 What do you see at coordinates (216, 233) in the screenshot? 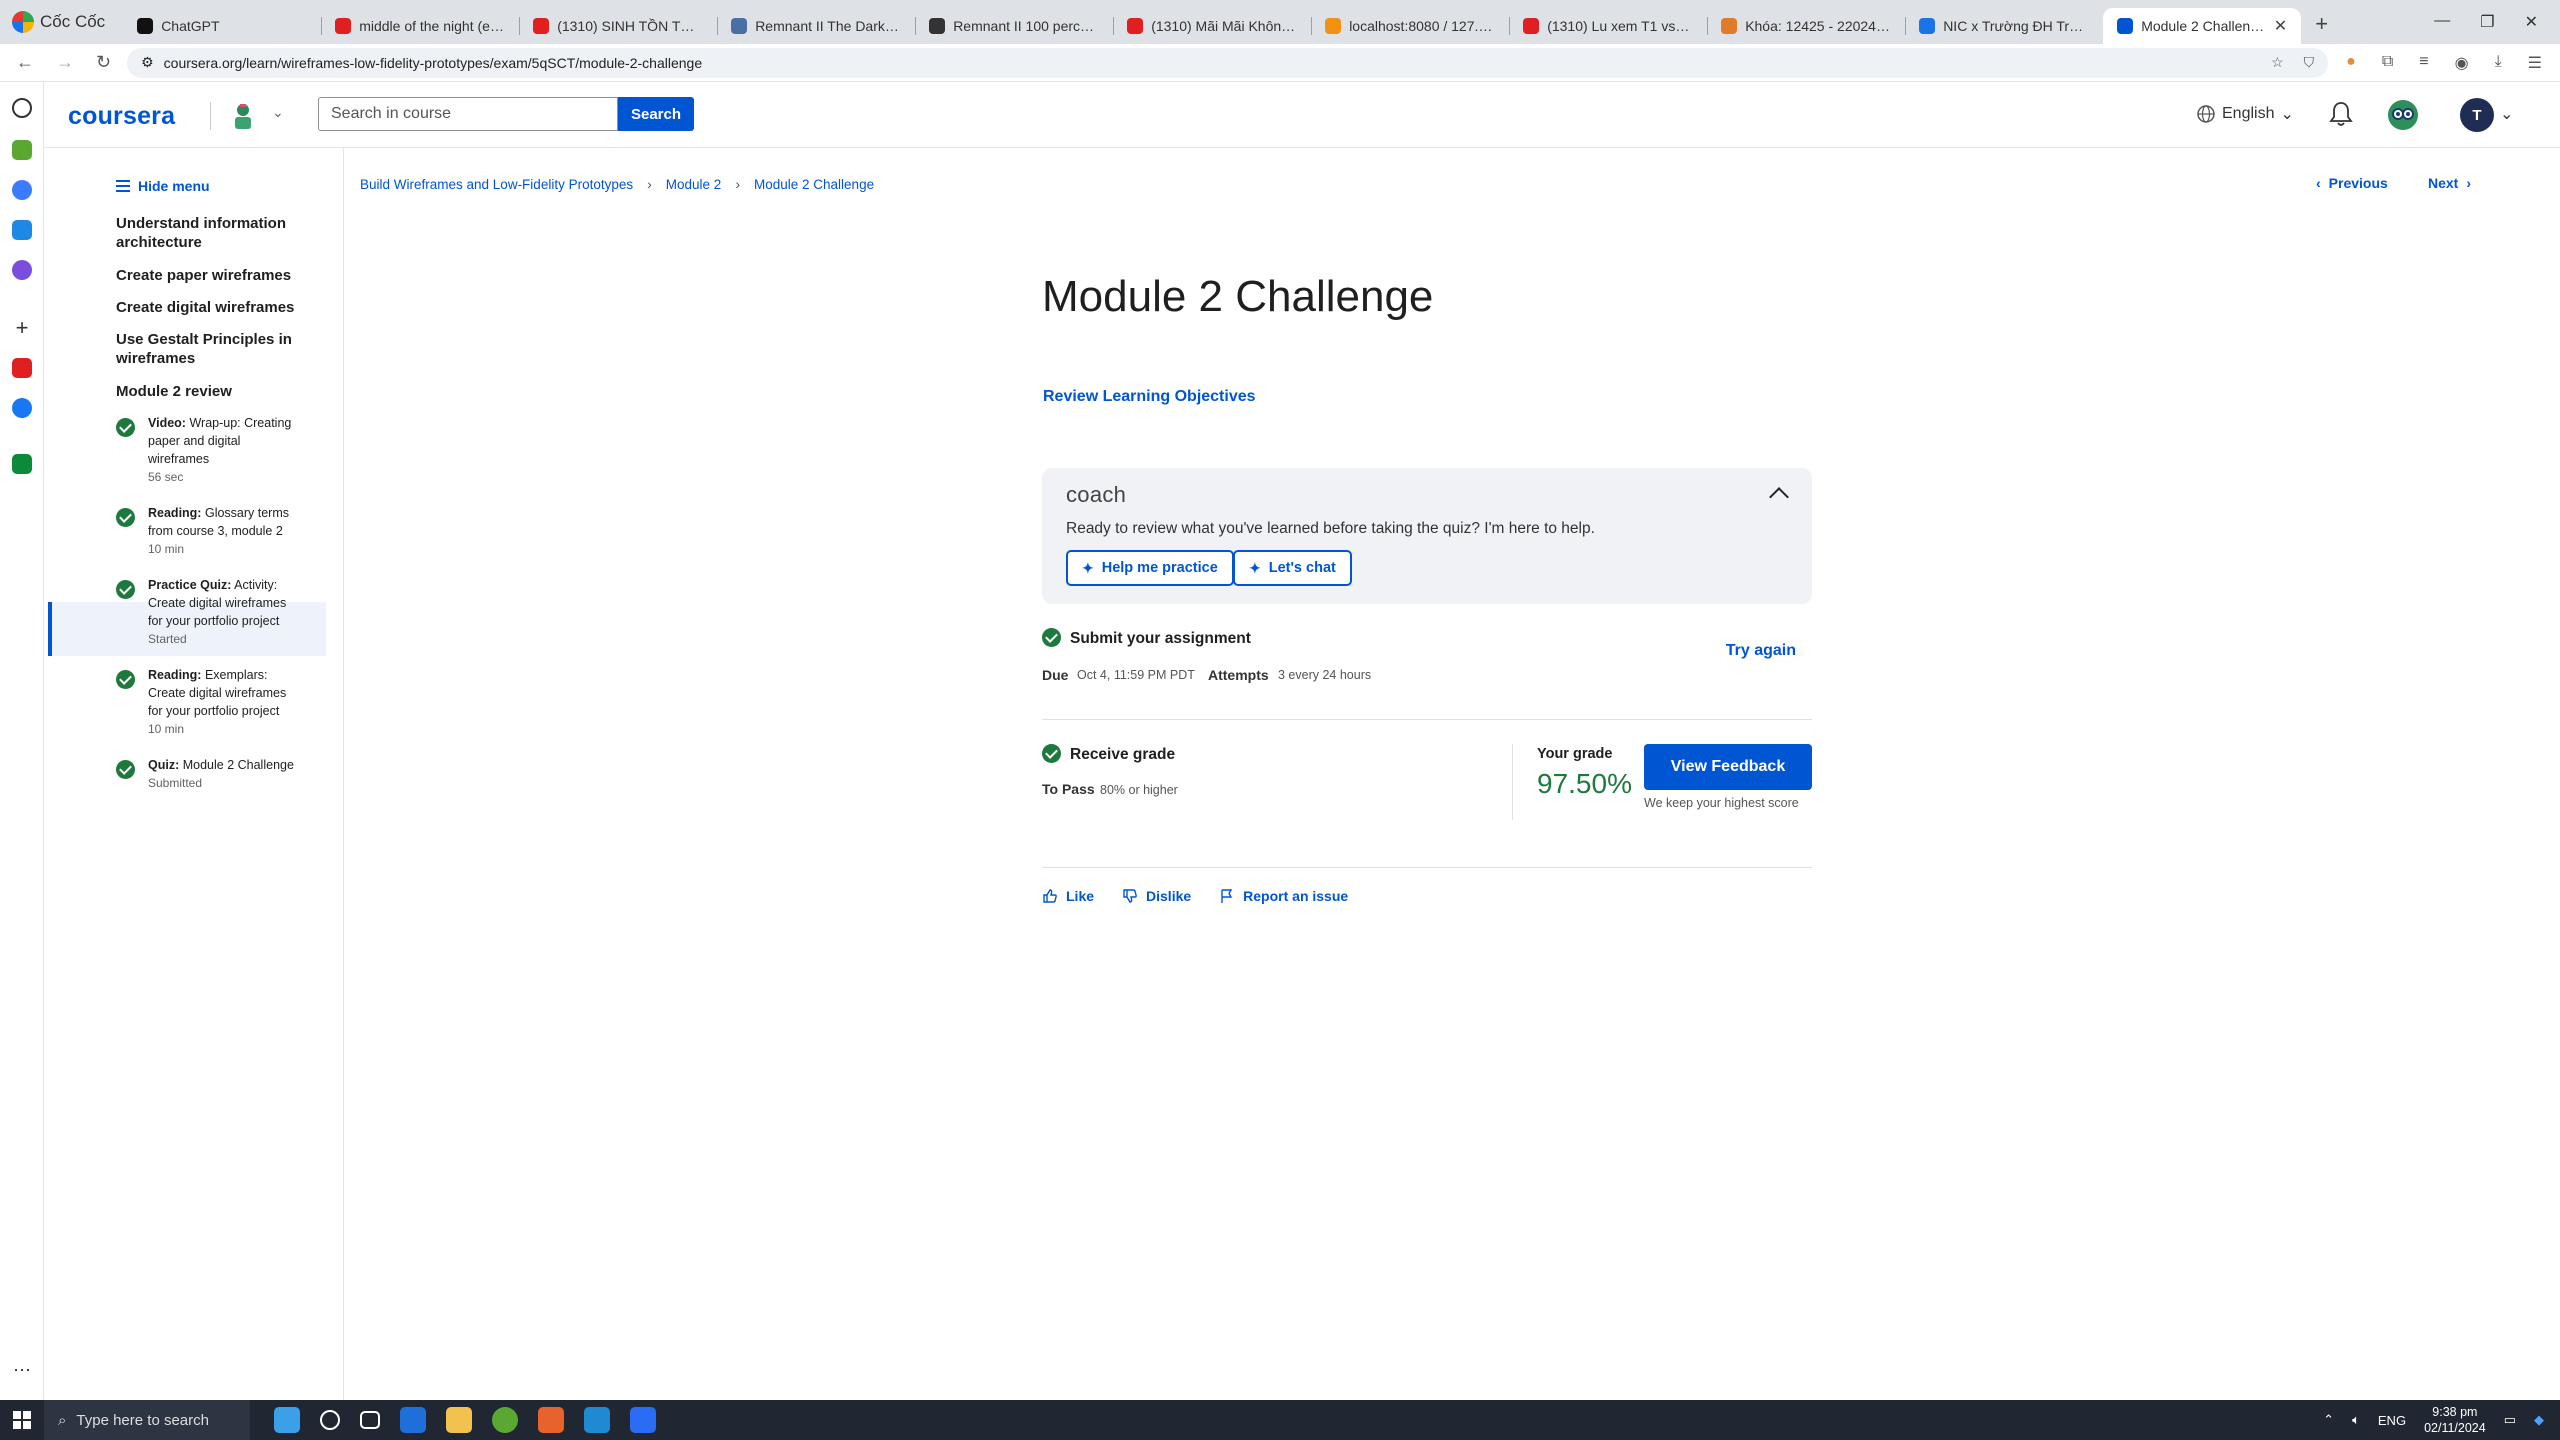
I see `sidebar-section-information-architecture: Understand information architecture` at bounding box center [216, 233].